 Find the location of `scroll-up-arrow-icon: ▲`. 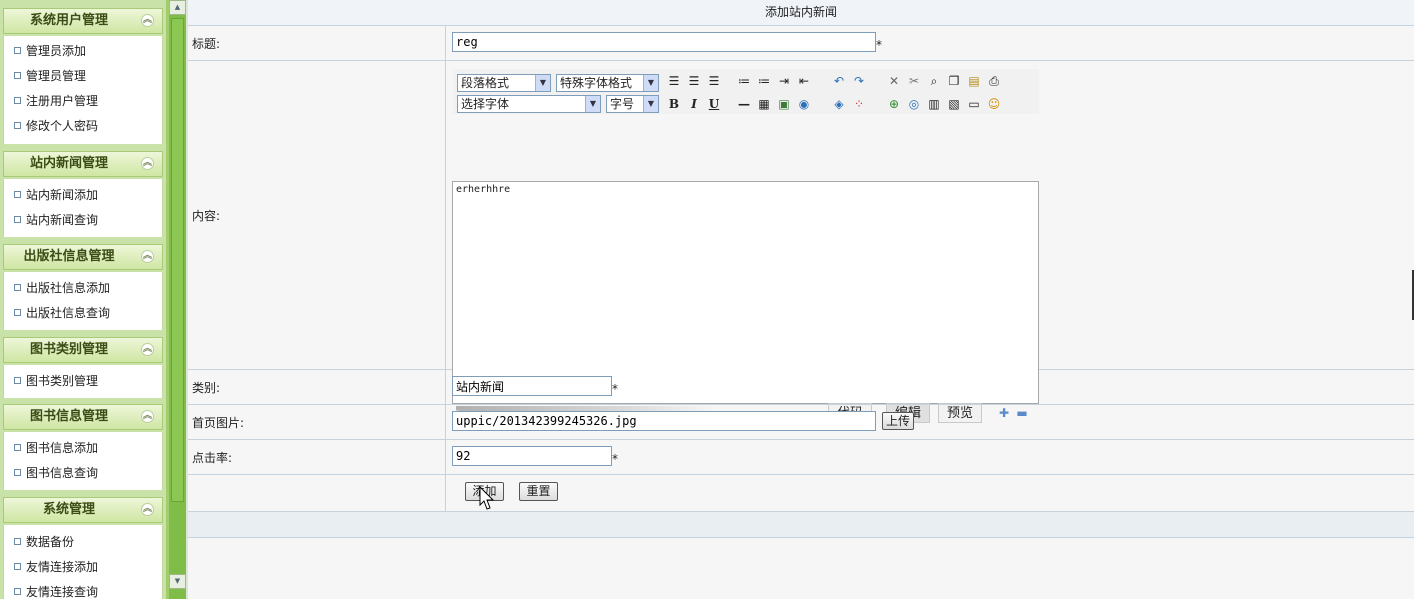

scroll-up-arrow-icon: ▲ is located at coordinates (177, 7).